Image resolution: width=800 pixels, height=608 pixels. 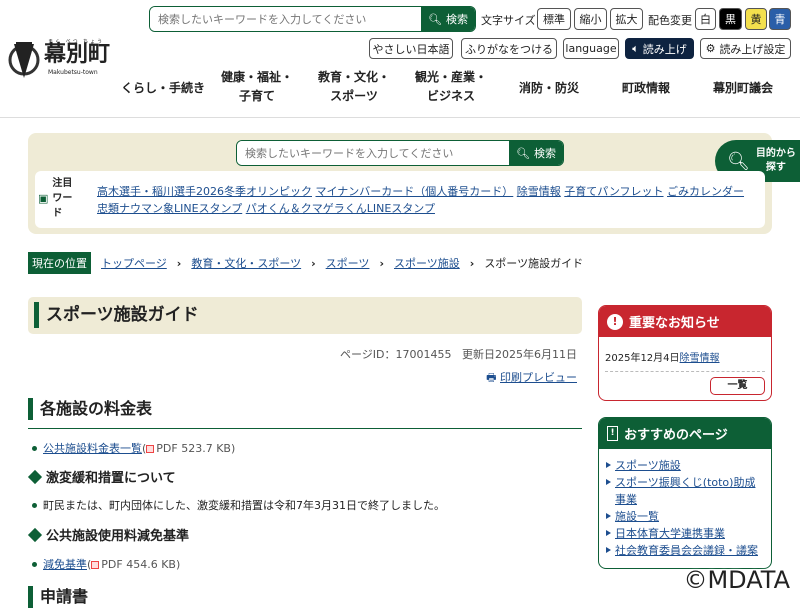 What do you see at coordinates (743, 88) in the screenshot?
I see `nav-assembly: 幕別町議会` at bounding box center [743, 88].